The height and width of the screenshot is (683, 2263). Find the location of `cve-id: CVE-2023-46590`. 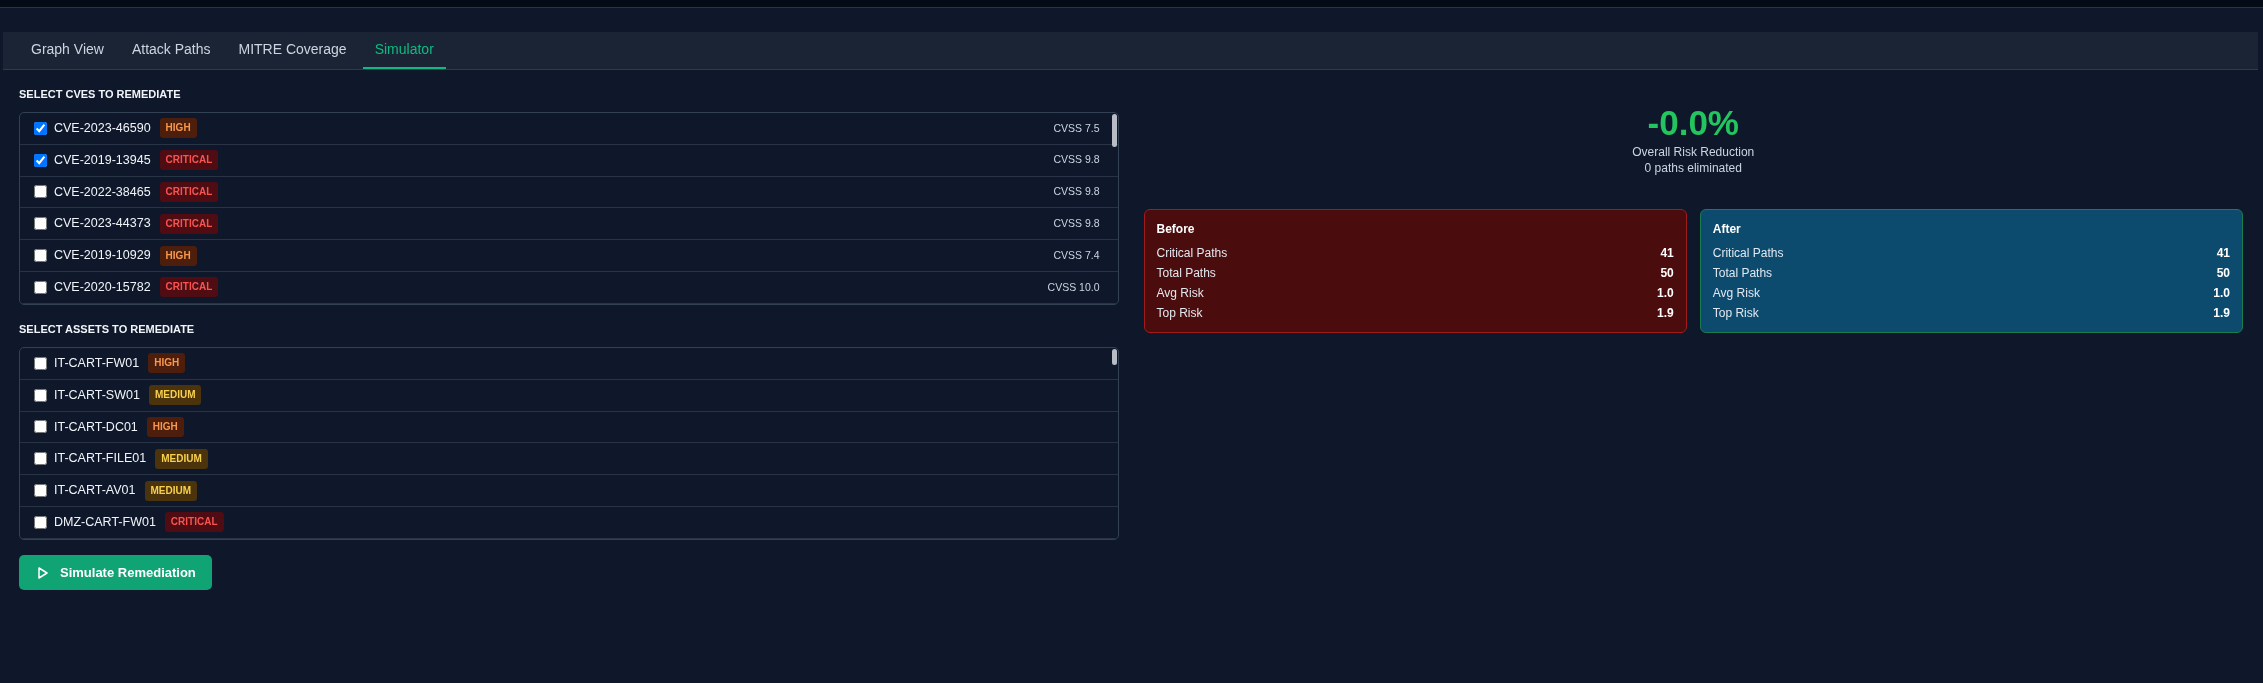

cve-id: CVE-2023-46590 is located at coordinates (102, 128).